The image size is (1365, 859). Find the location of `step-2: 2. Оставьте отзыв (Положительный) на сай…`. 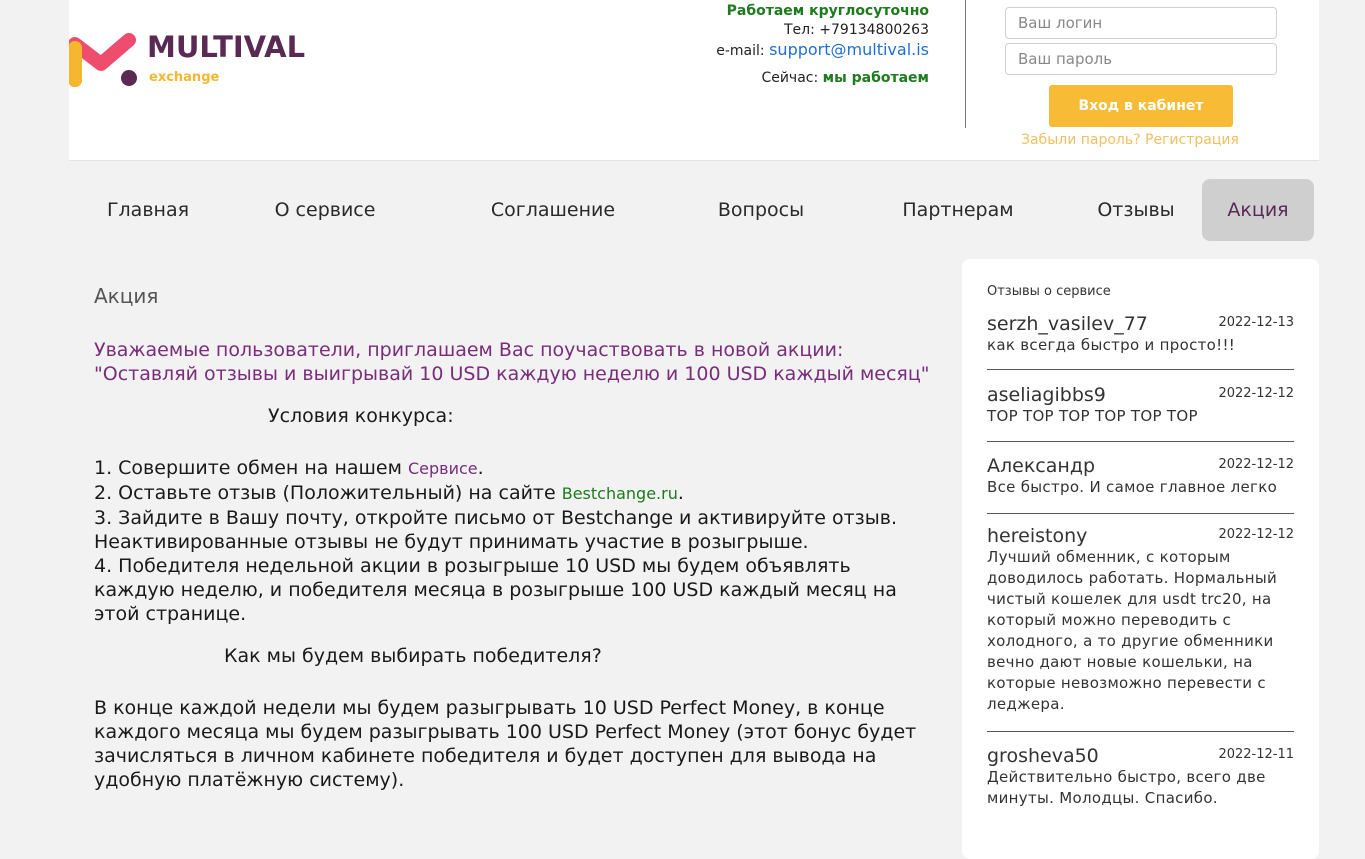

step-2: 2. Оставьте отзыв (Положительный) на сай… is located at coordinates (389, 493).